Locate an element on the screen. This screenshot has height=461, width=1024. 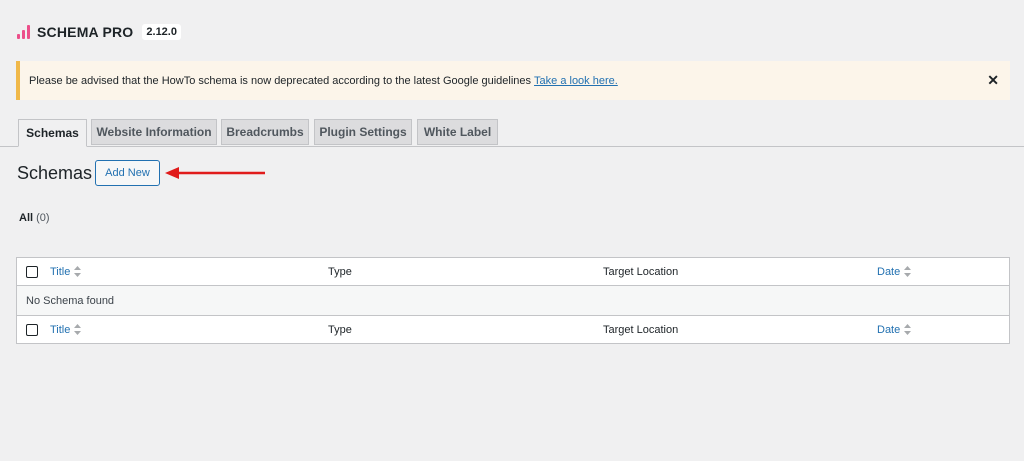
title-column-footer: Title is located at coordinates (66, 329).